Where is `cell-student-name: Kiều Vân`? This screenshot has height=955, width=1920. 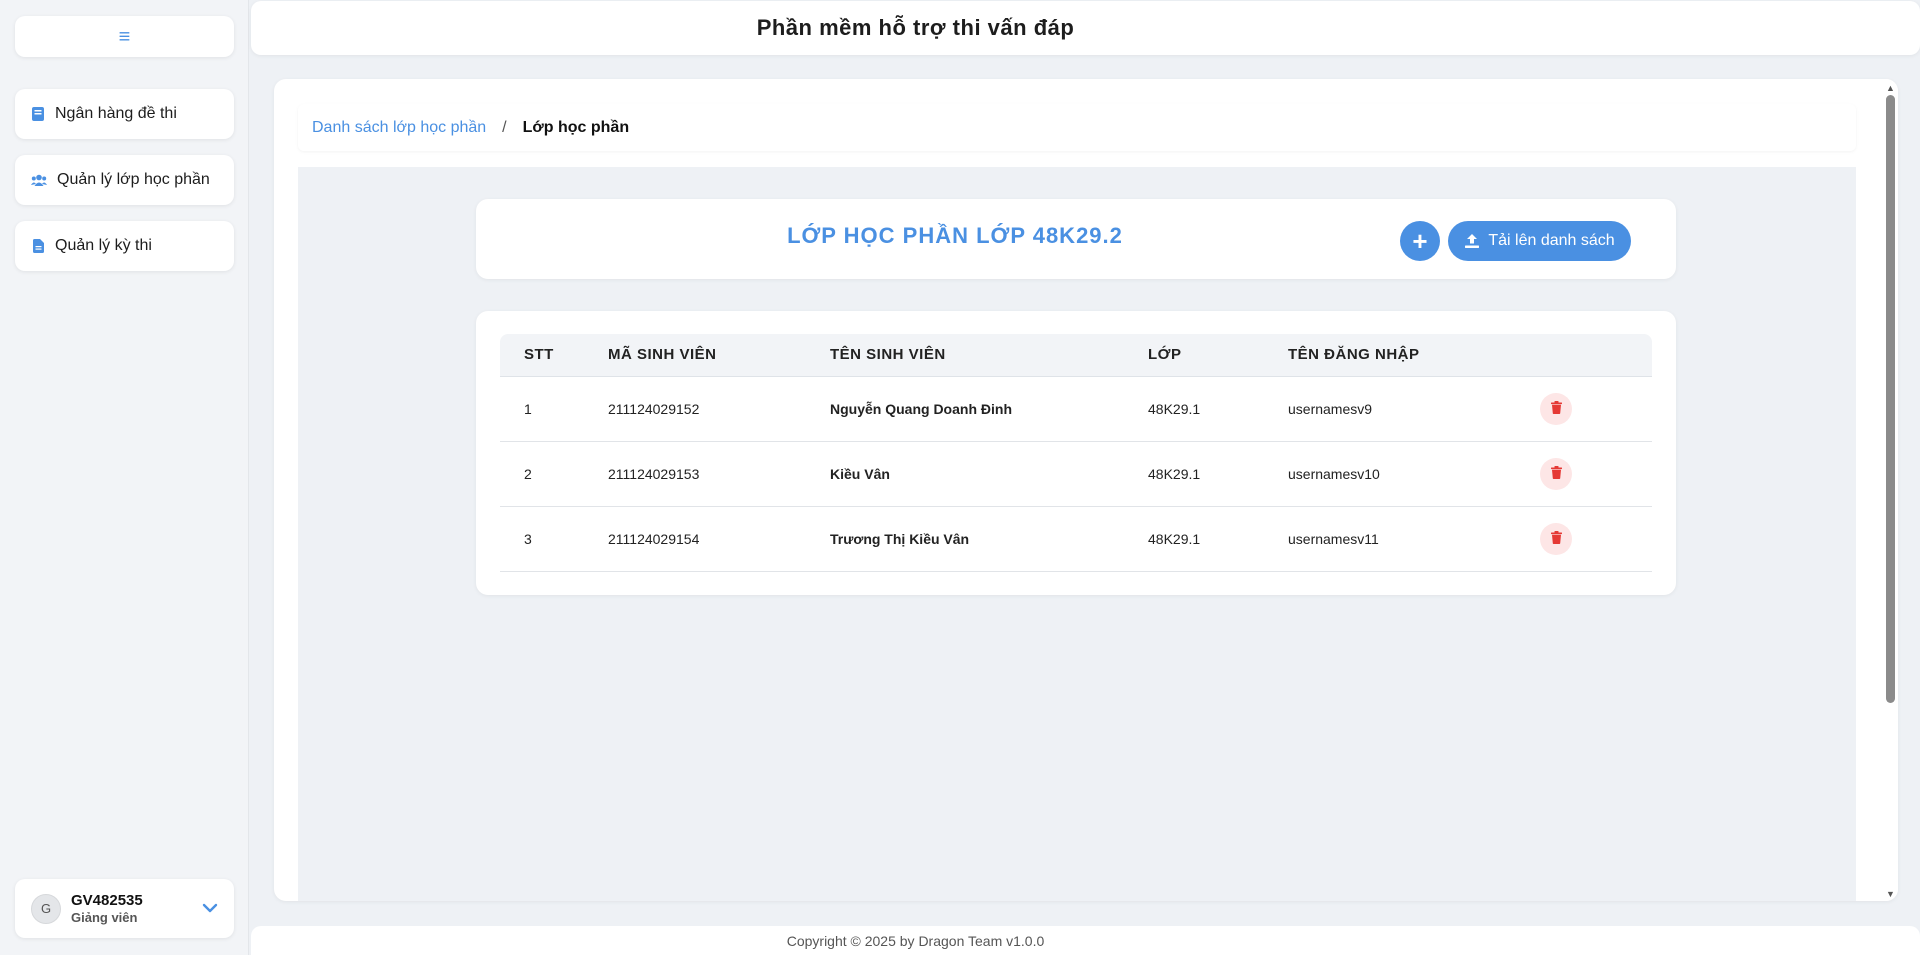
cell-student-name: Kiều Vân is located at coordinates (989, 474).